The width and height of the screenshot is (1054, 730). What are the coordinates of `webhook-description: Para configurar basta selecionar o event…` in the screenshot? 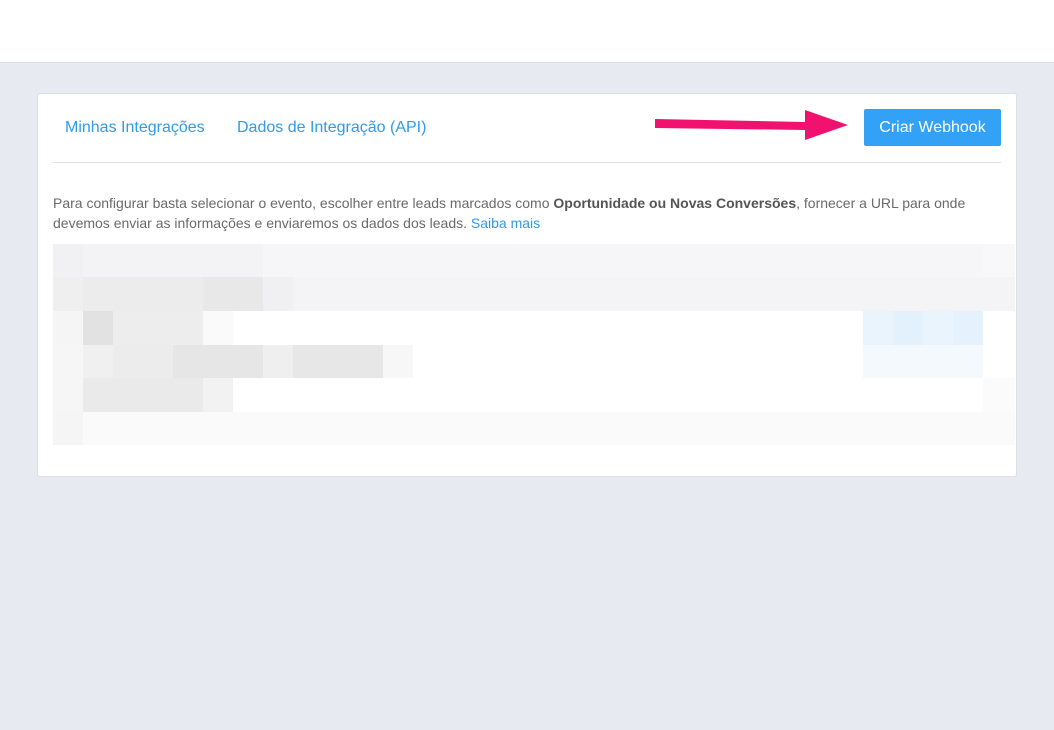 It's located at (530, 213).